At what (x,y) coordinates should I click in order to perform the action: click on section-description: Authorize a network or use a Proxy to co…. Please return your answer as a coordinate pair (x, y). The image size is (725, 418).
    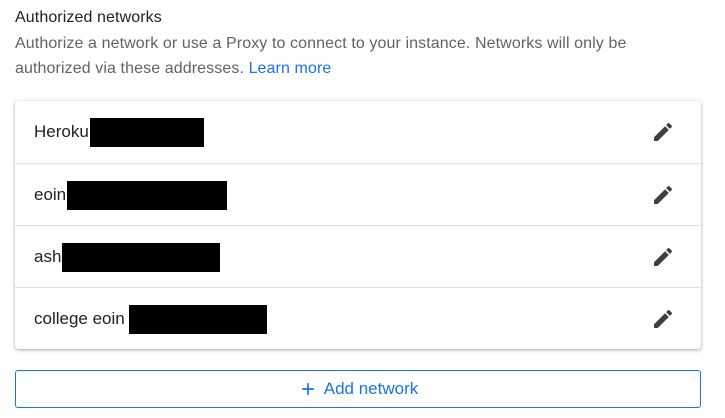
    Looking at the image, I should click on (350, 56).